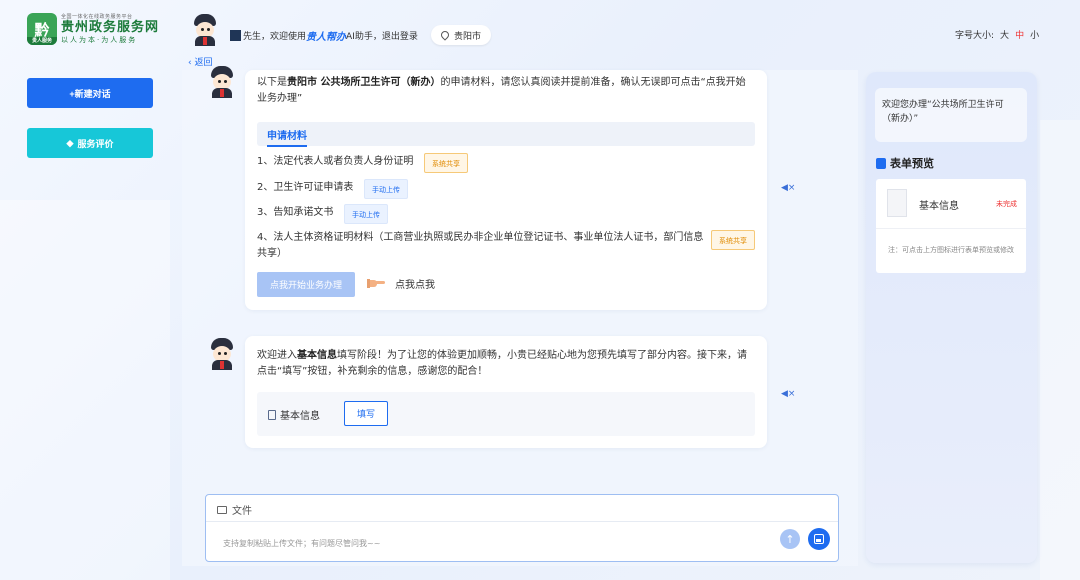 The height and width of the screenshot is (580, 1080). What do you see at coordinates (376, 283) in the screenshot?
I see `pointing-hand-icon` at bounding box center [376, 283].